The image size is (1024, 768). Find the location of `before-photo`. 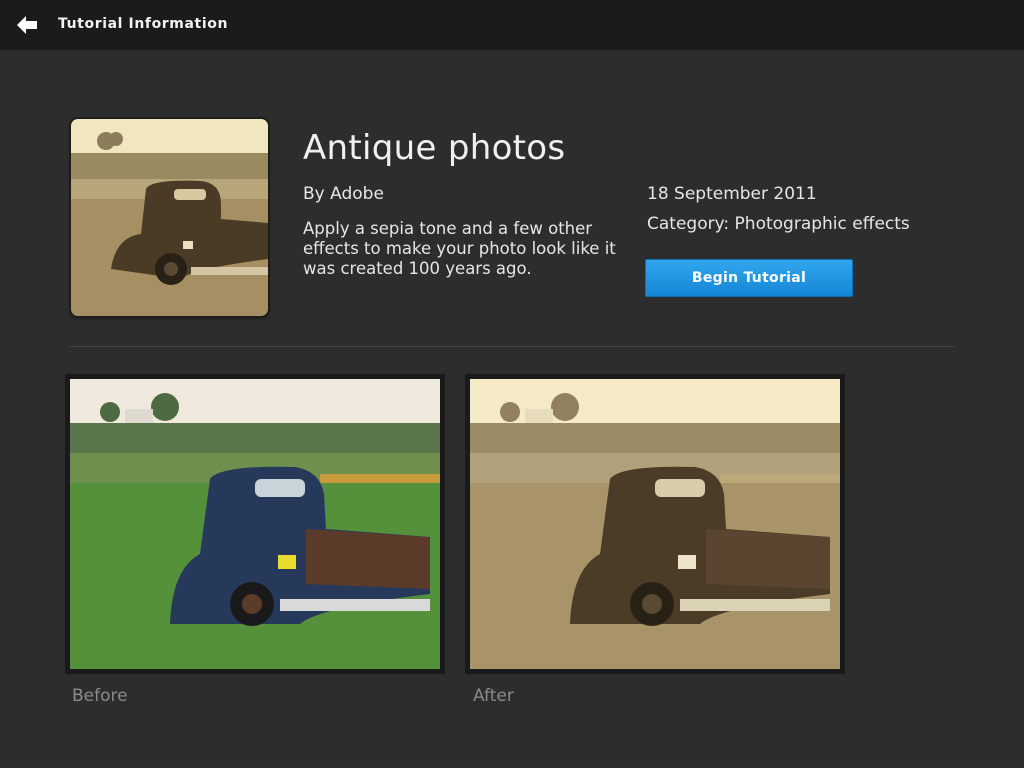

before-photo is located at coordinates (255, 524).